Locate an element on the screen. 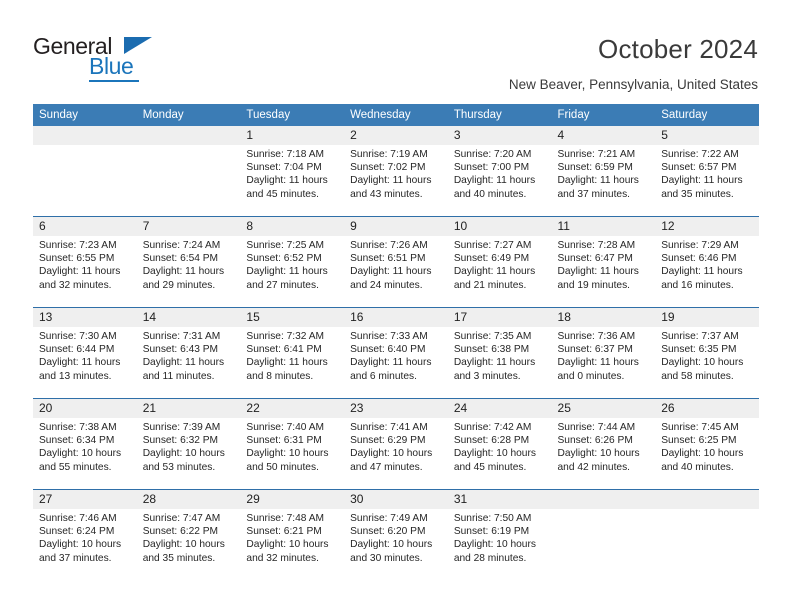 The width and height of the screenshot is (792, 612). day-number: 6 is located at coordinates (85, 226).